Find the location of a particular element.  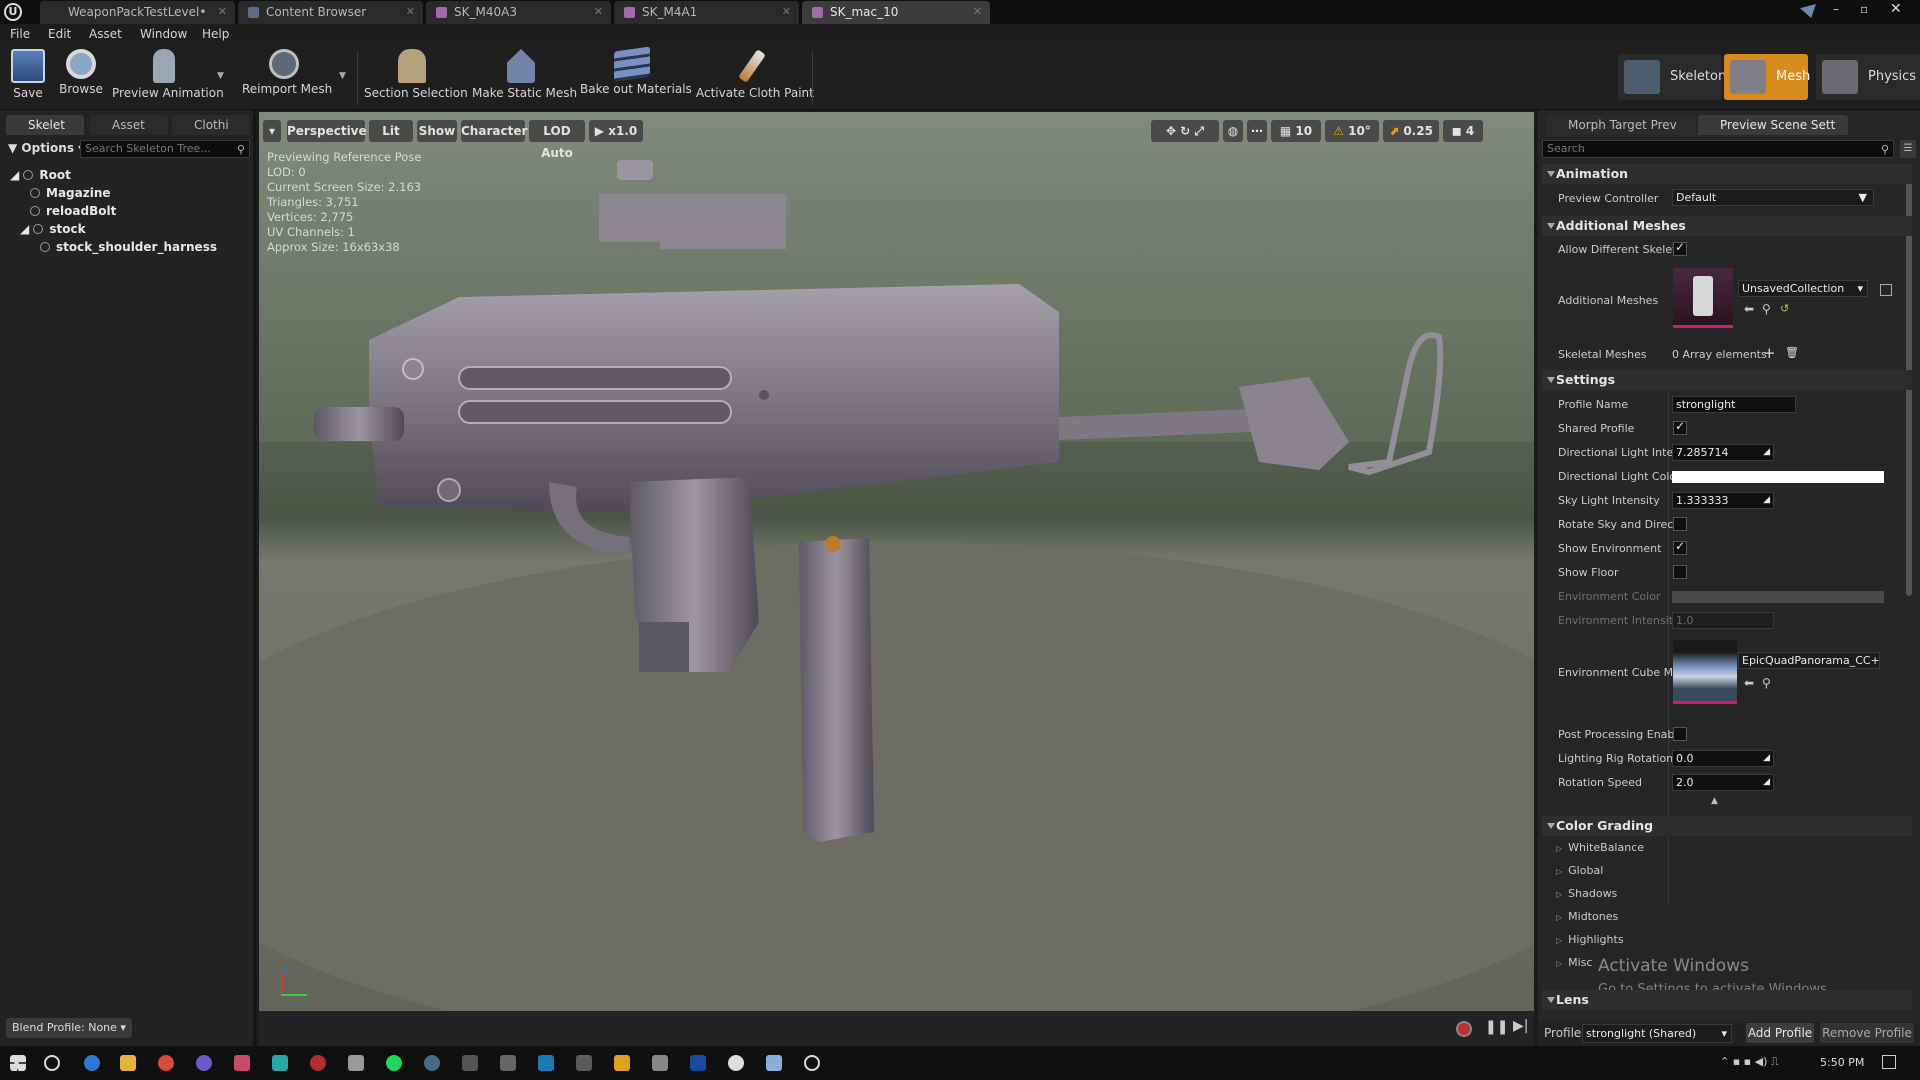

rotate-sky-checkbox is located at coordinates (1680, 524).